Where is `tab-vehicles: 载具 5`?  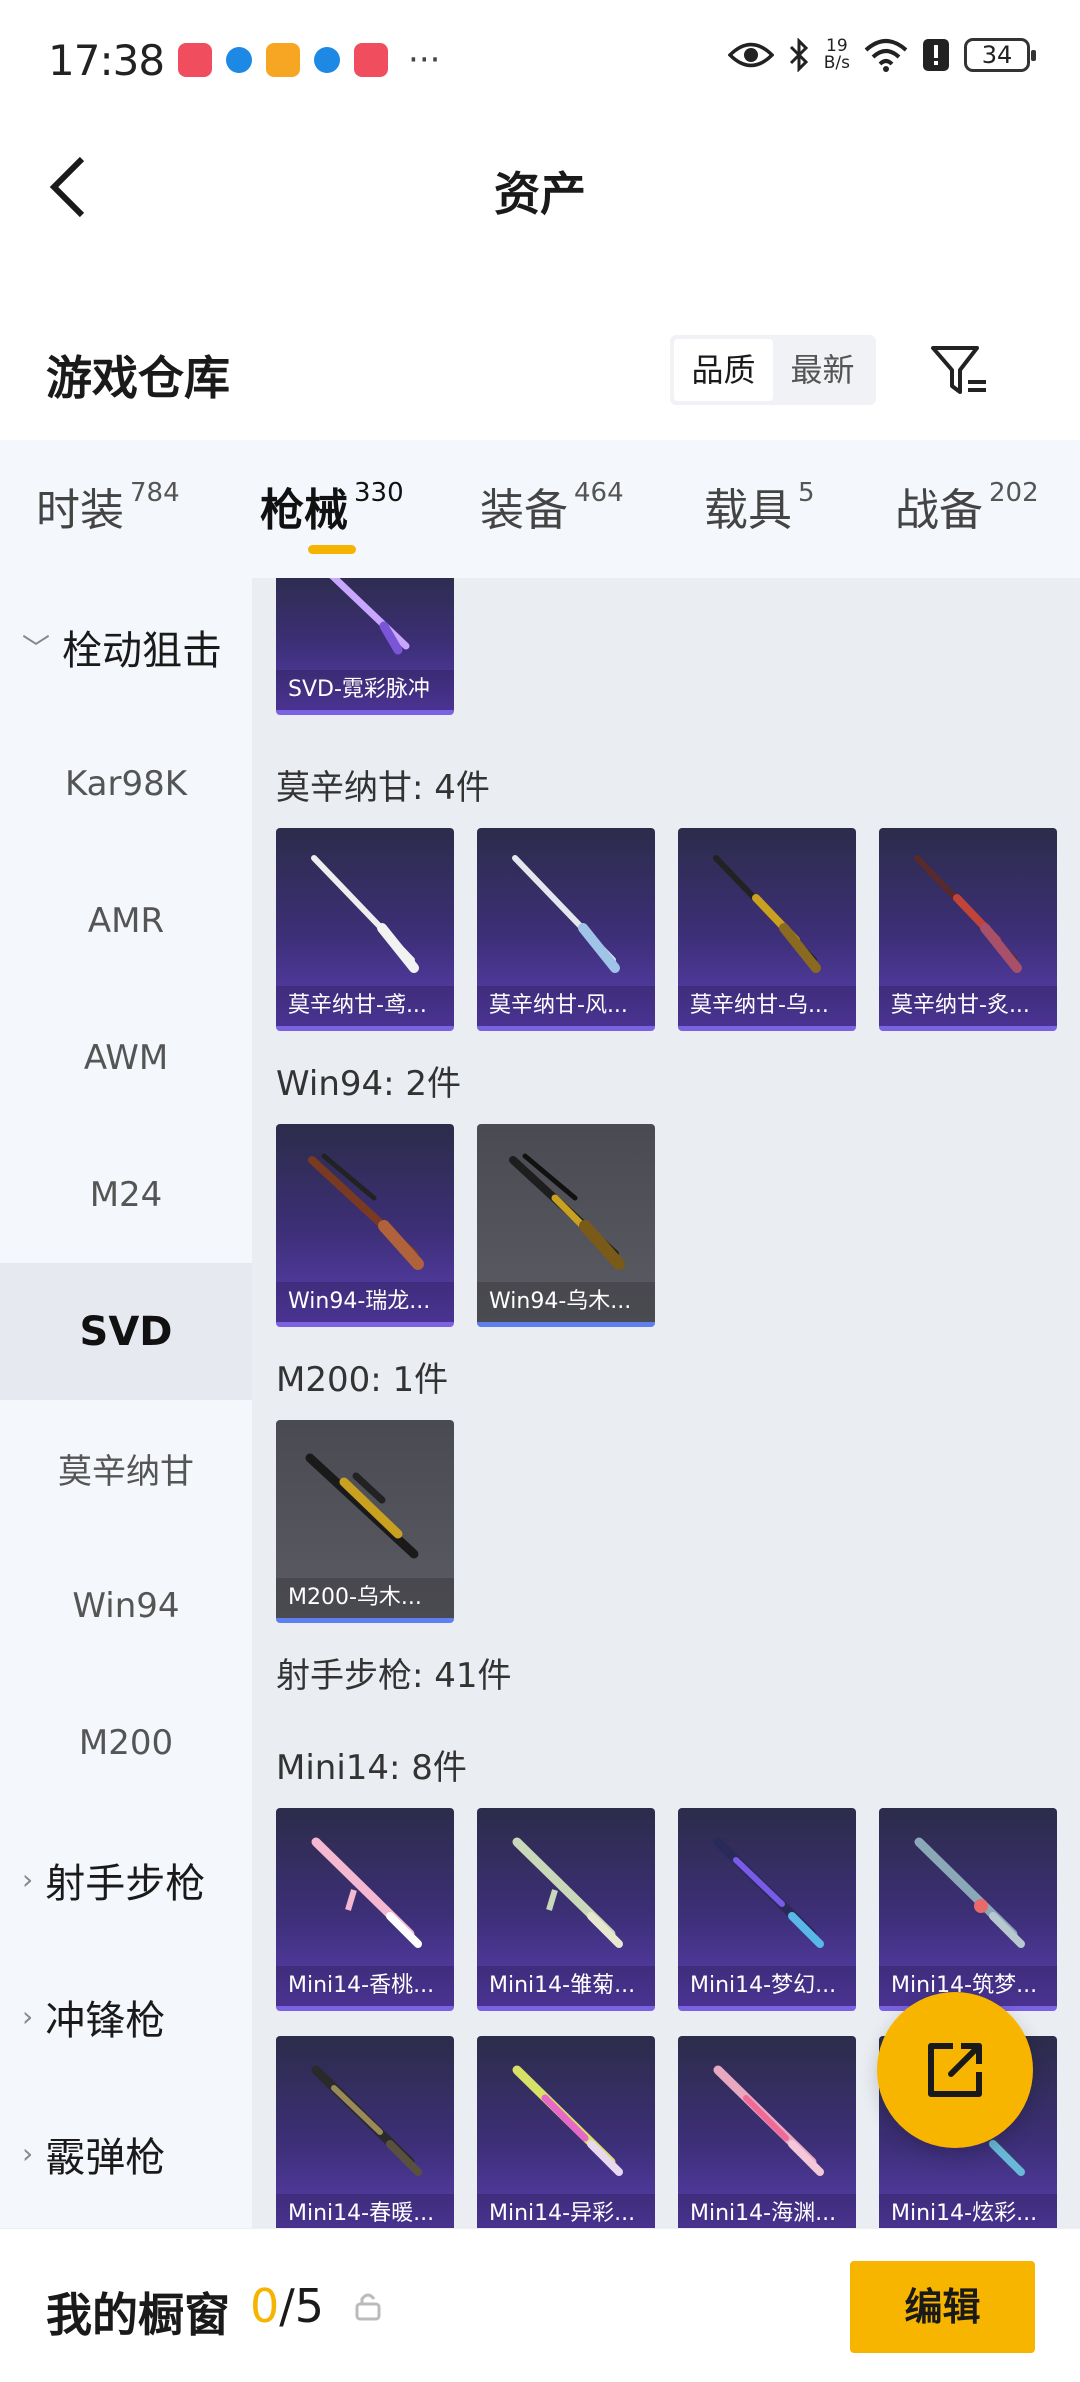 tab-vehicles: 载具 5 is located at coordinates (759, 506).